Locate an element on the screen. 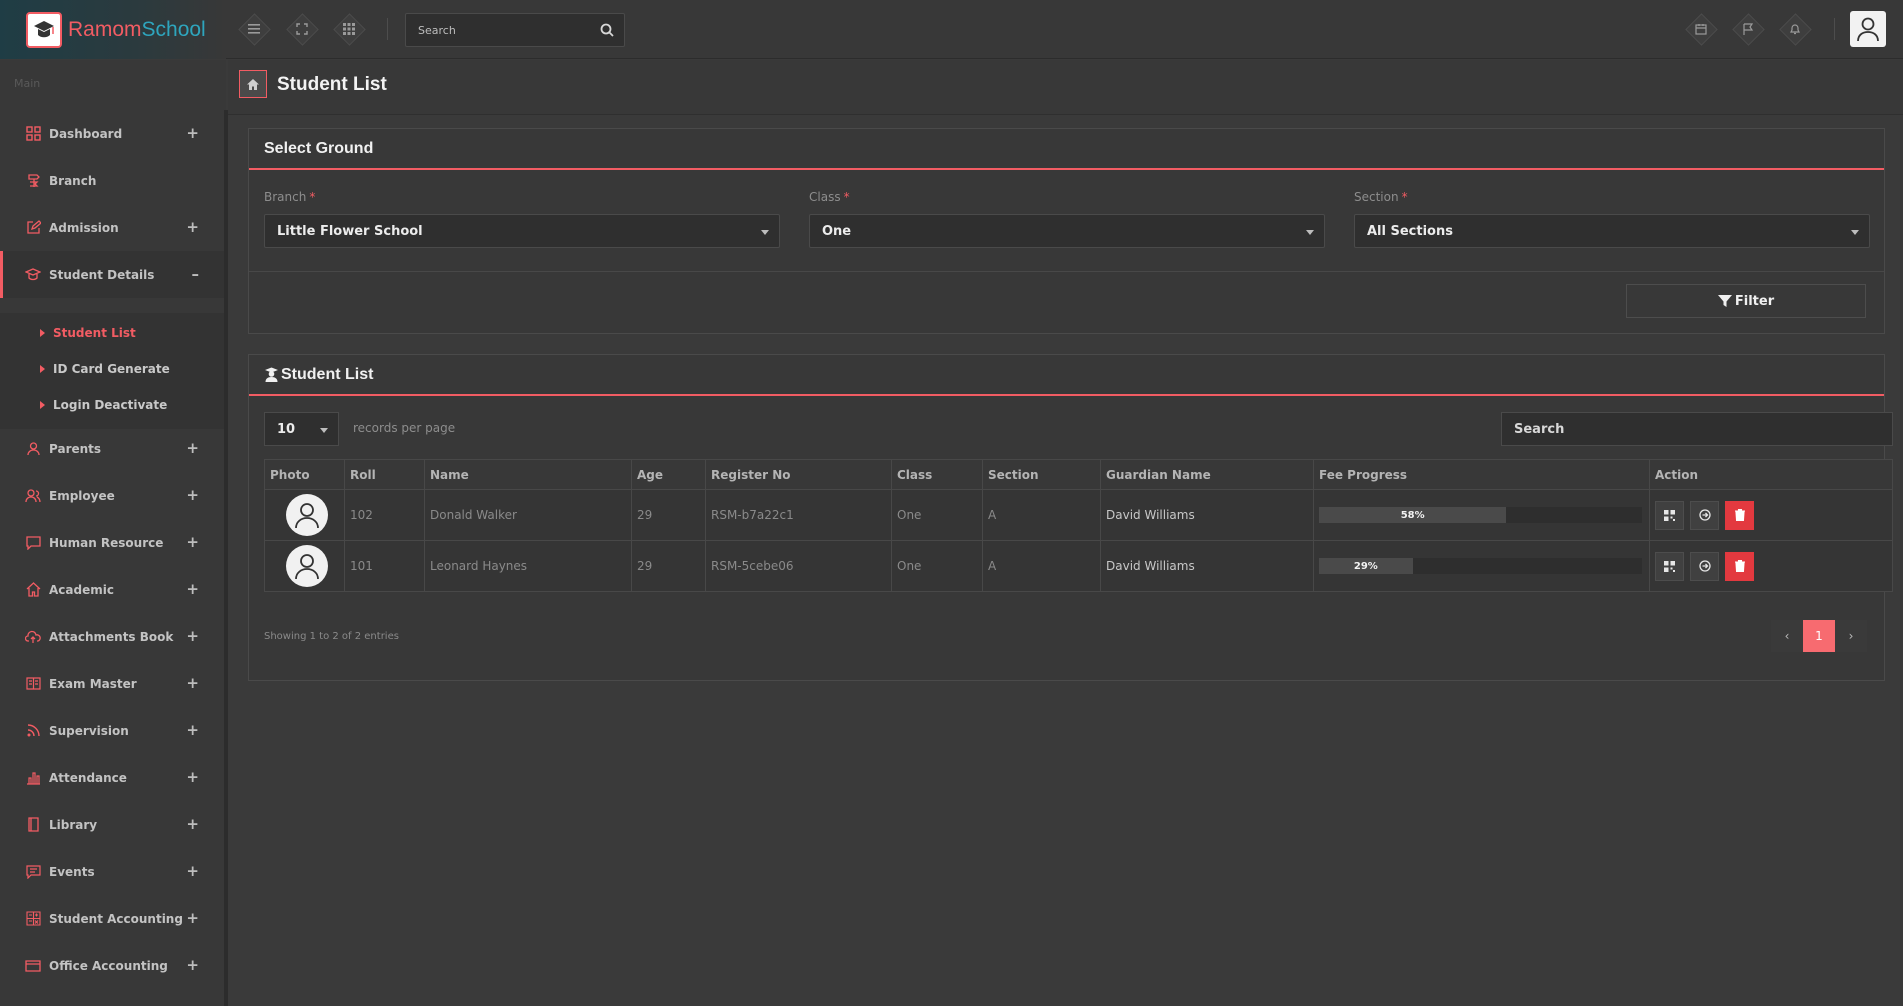 The height and width of the screenshot is (1006, 1903). sidebar-item-employee: Employee + is located at coordinates (112, 495).